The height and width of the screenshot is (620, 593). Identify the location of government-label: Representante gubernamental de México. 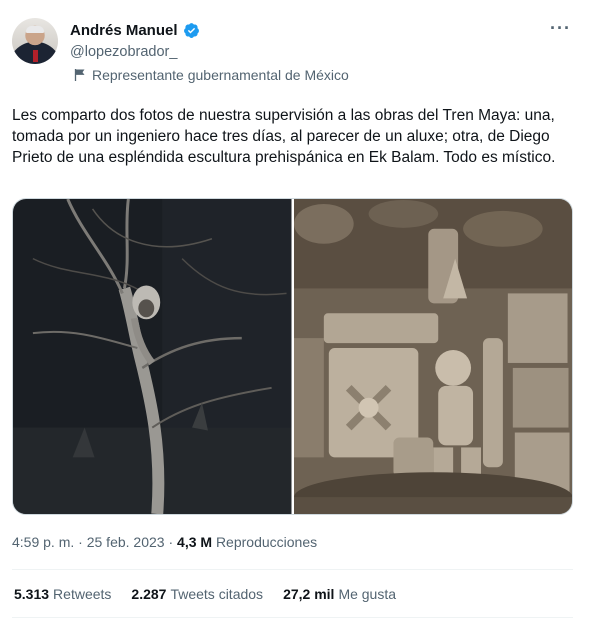
(220, 75).